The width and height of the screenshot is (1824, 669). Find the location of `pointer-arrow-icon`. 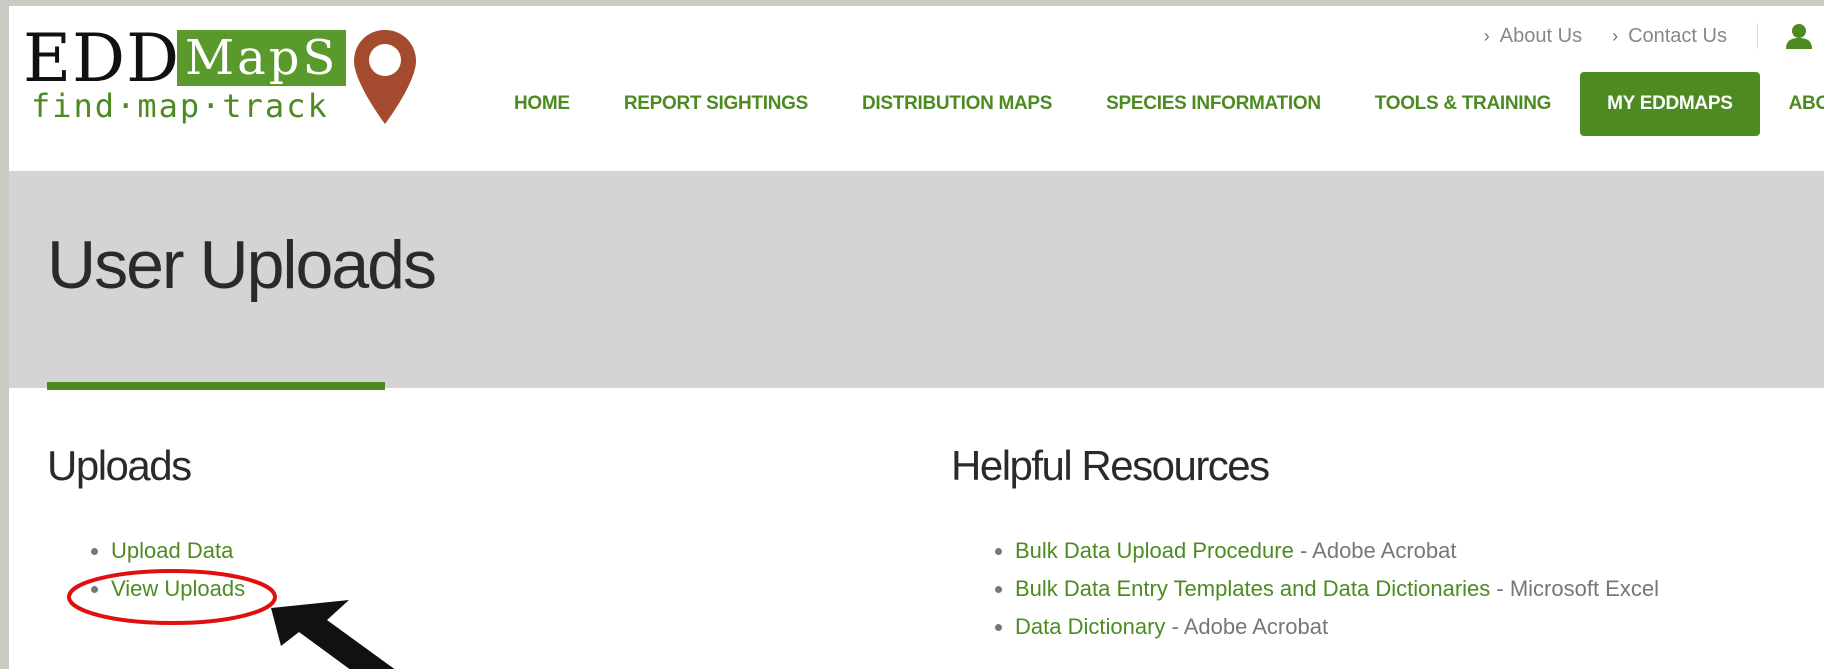

pointer-arrow-icon is located at coordinates (333, 634).